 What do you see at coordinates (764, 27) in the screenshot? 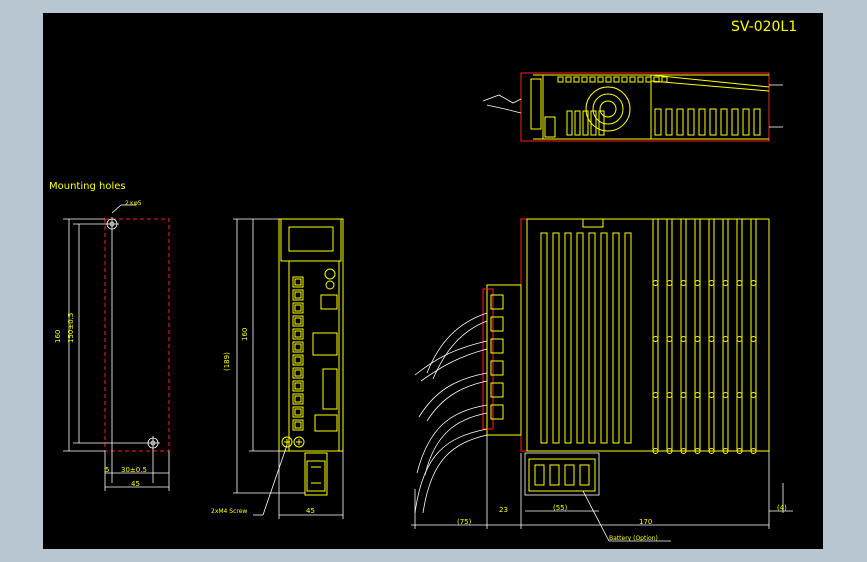
I see `drawing-title: SV-020L1` at bounding box center [764, 27].